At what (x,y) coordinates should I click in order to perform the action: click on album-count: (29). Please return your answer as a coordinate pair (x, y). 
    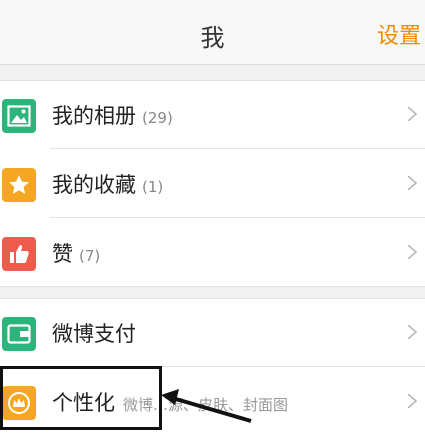
    Looking at the image, I should click on (157, 118).